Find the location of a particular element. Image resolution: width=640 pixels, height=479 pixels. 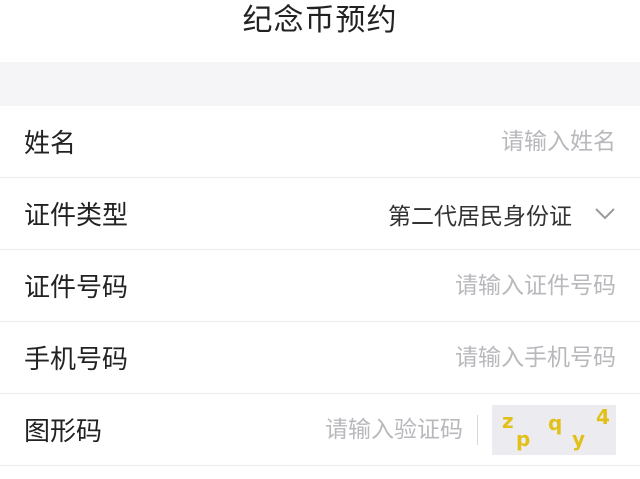

captcha-char: z is located at coordinates (508, 420).